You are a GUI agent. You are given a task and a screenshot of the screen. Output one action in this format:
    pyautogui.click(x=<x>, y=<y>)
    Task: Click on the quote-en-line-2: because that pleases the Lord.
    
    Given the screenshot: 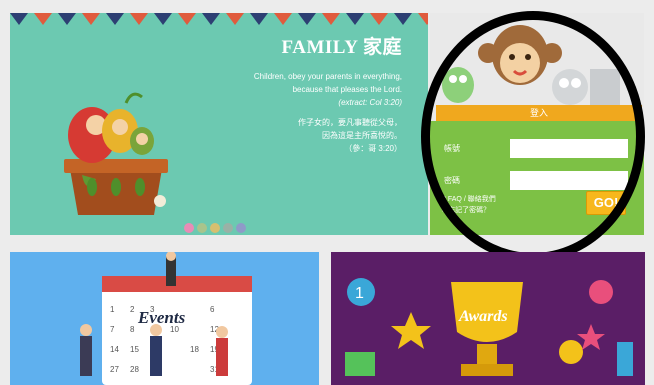 What is the action you would take?
    pyautogui.click(x=347, y=89)
    